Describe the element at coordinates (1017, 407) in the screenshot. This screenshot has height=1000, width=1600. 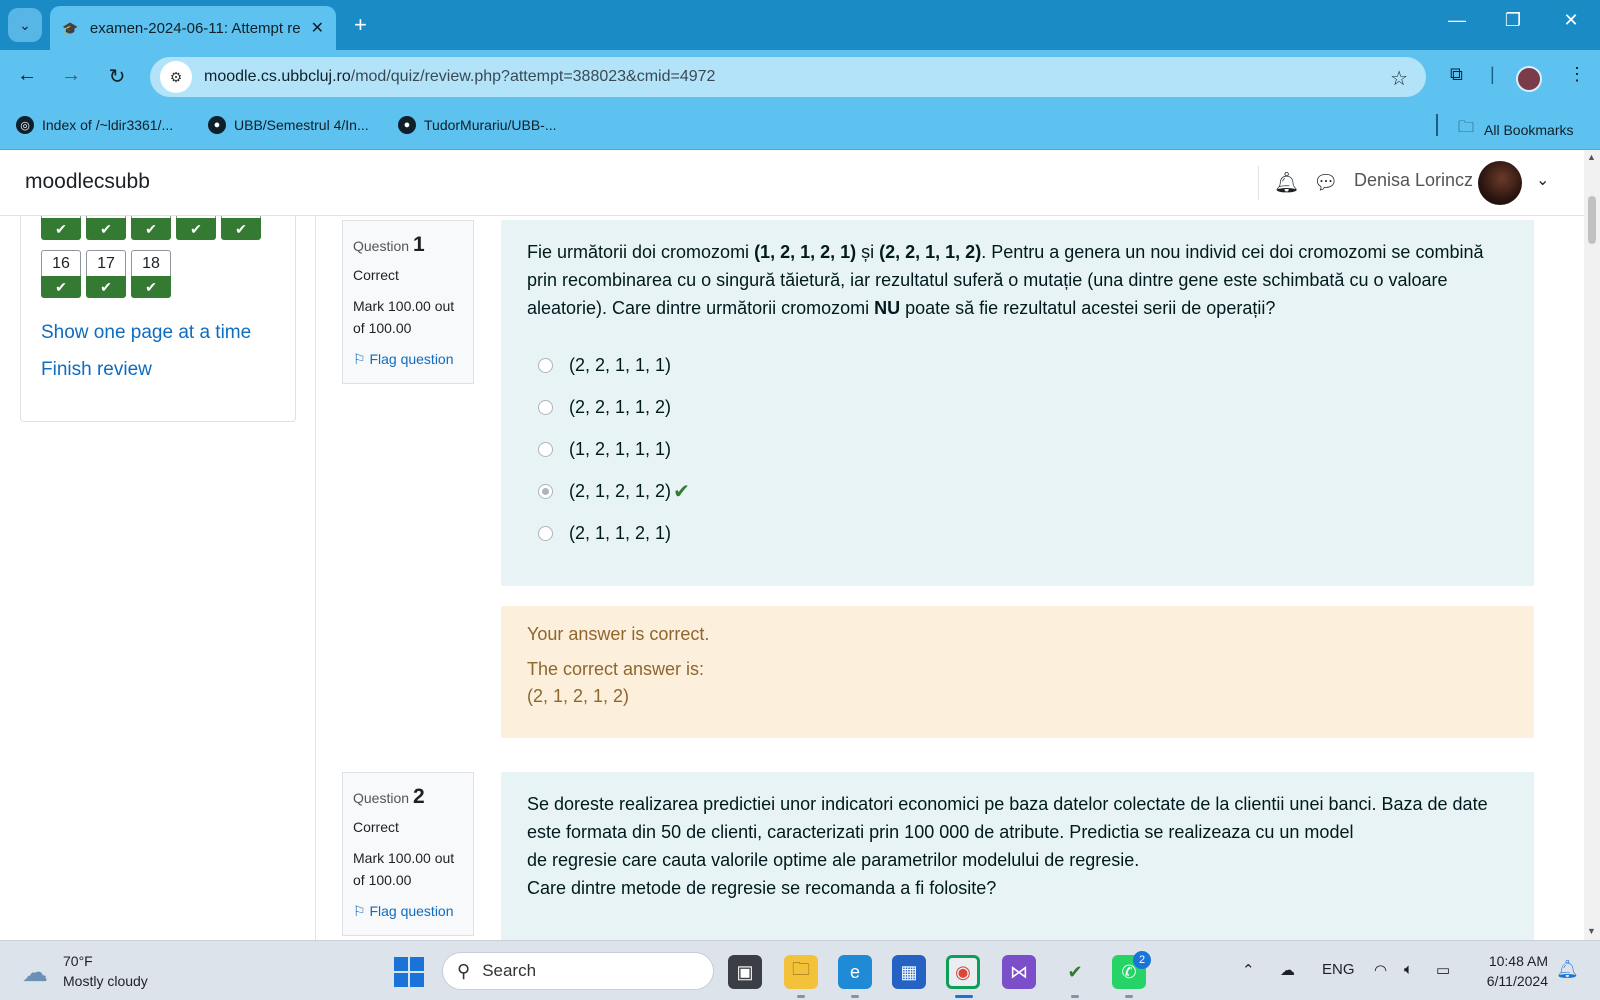
I see `answer-option: (2, 2, 1, 1, 2)` at that location.